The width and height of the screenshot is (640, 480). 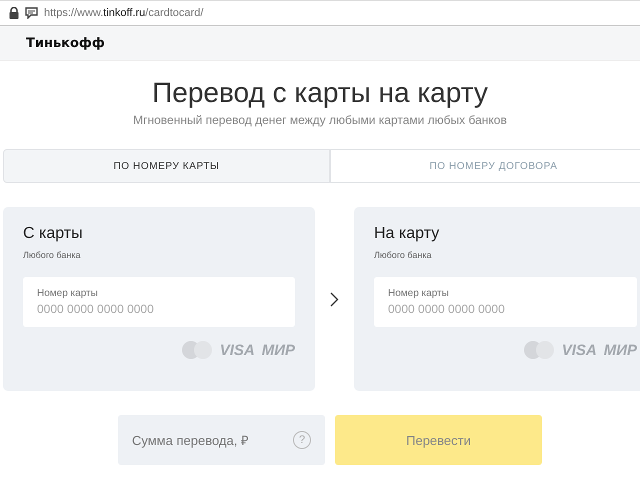 What do you see at coordinates (166, 166) in the screenshot?
I see `tab: ПО НОМЕРУ КАРТЫ` at bounding box center [166, 166].